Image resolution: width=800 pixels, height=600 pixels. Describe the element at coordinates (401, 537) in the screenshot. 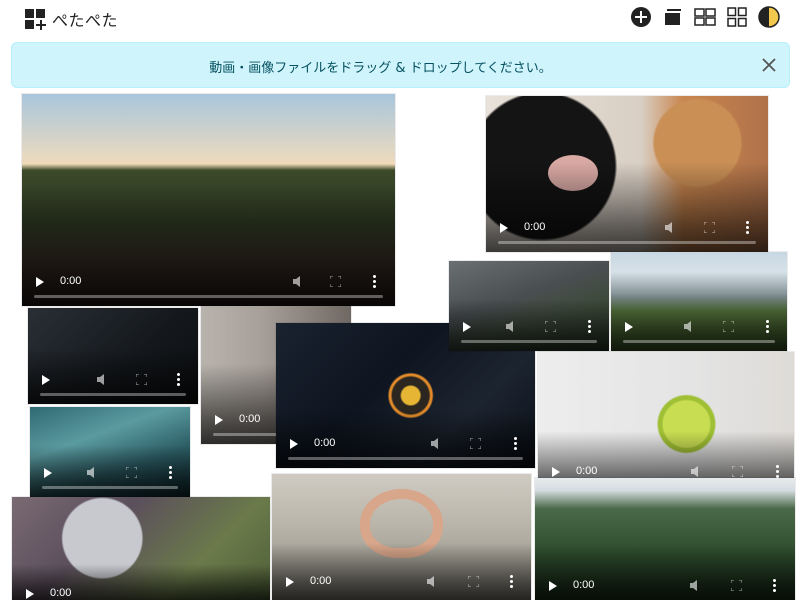

I see `video-heart: 0:00` at that location.